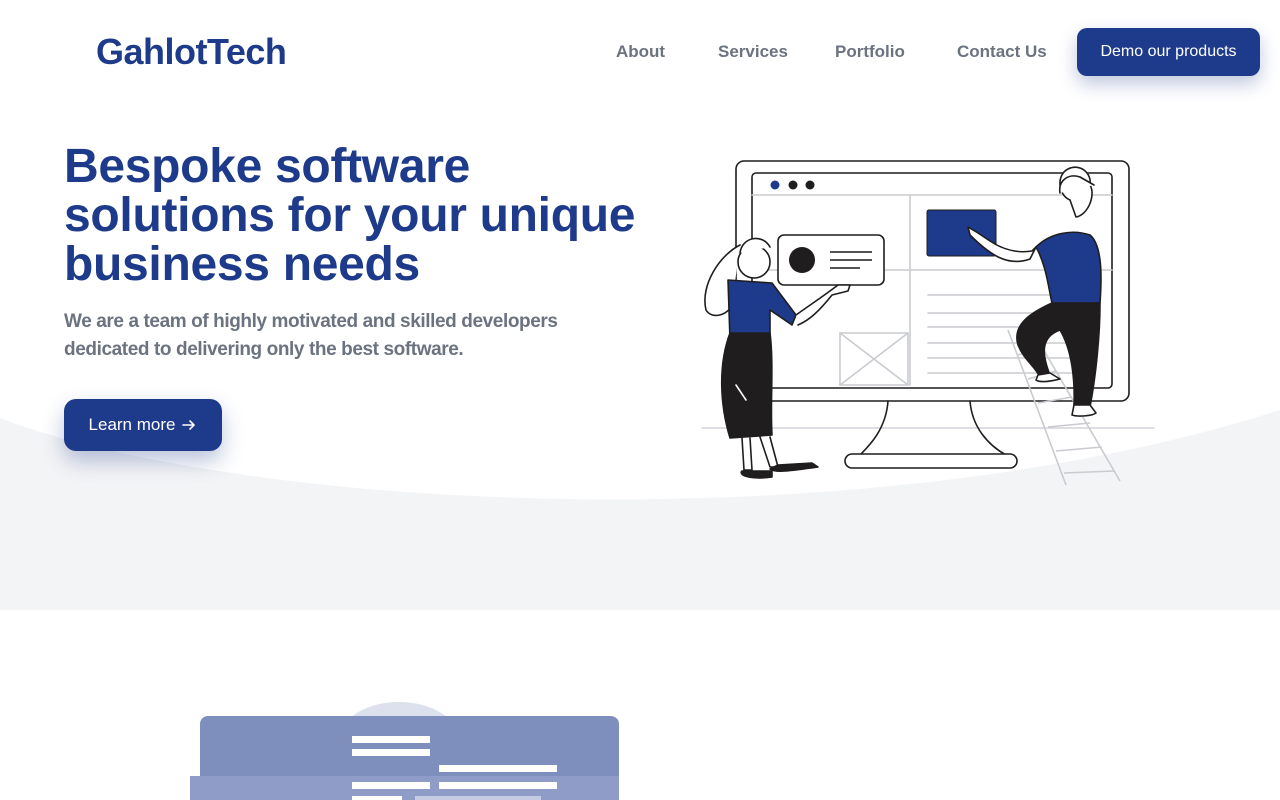  I want to click on nav-contact-link: Contact Us, so click(1002, 52).